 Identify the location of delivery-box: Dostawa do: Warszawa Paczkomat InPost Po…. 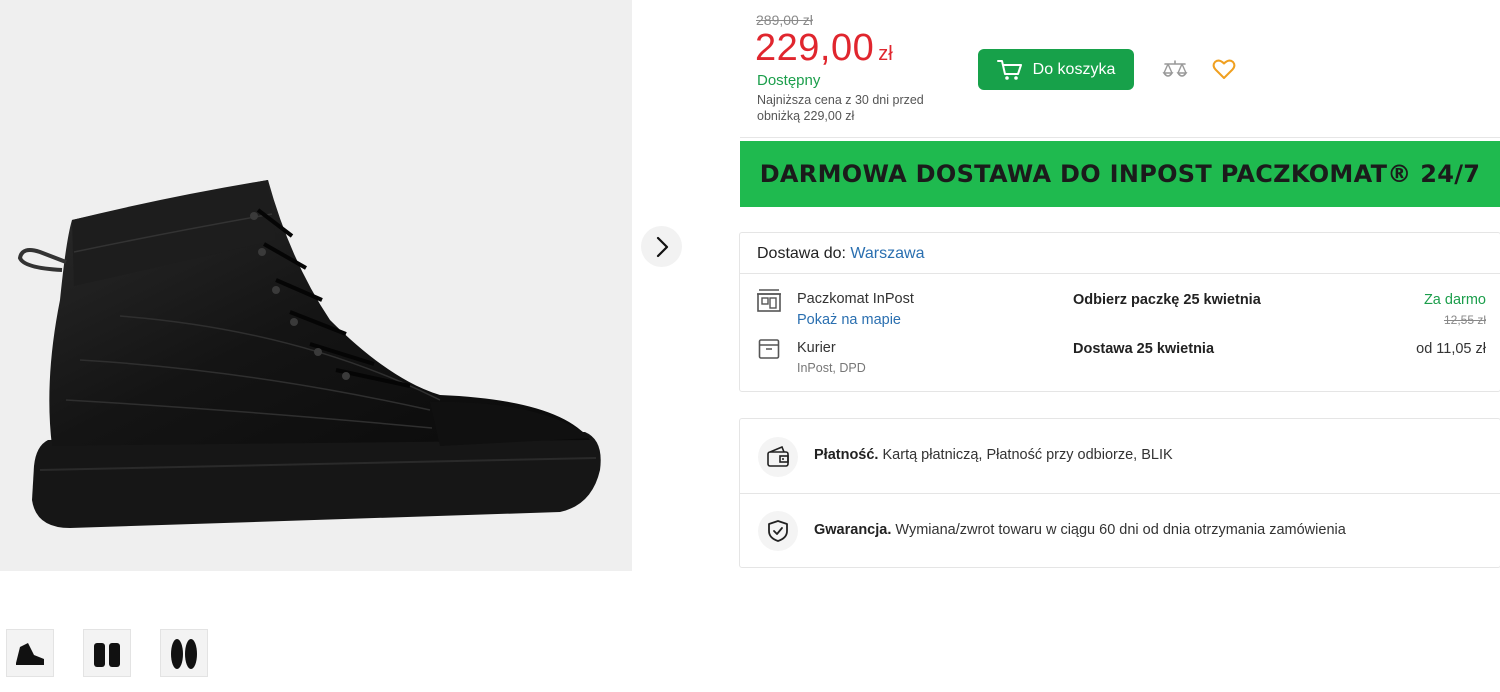
(1119, 312).